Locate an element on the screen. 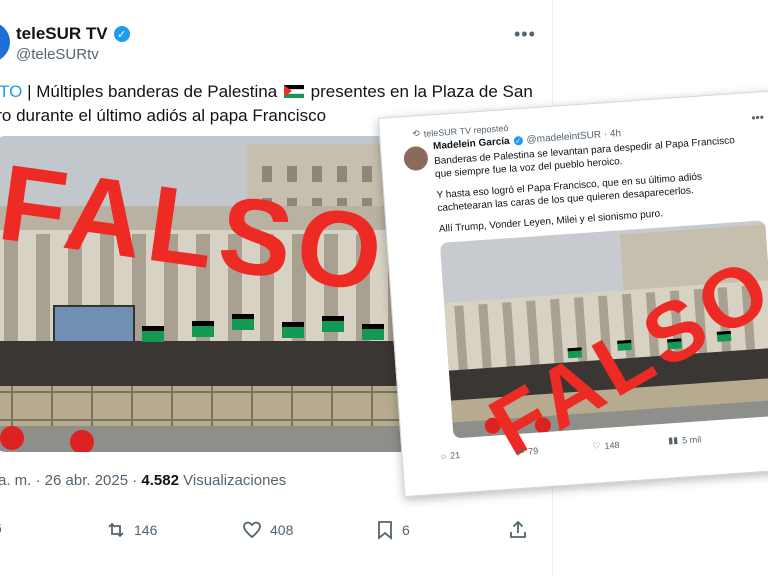  repost-icon is located at coordinates (116, 530).